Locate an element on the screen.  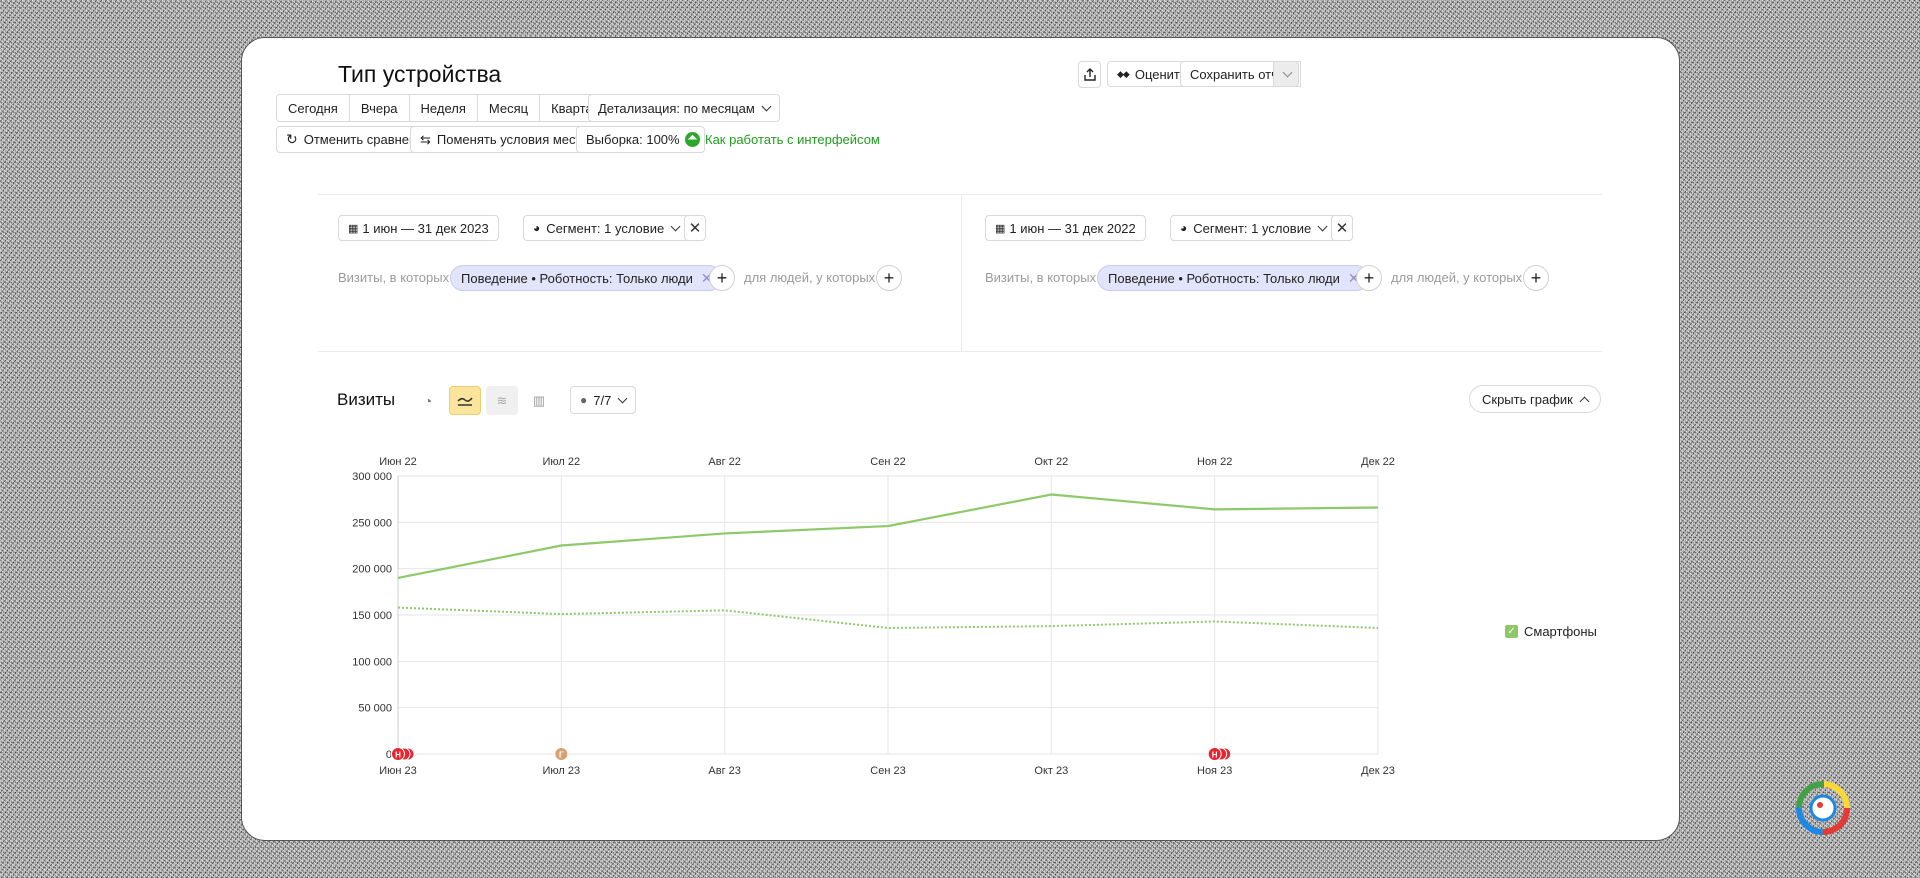
people-label-right: для людей, у которых is located at coordinates (1457, 277).